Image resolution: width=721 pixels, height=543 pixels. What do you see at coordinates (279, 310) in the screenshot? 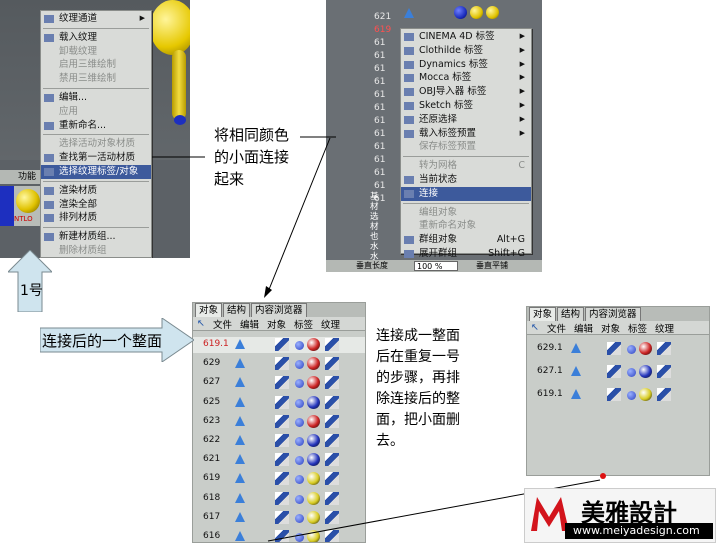
I see `tab-2: 内容浏览器` at bounding box center [279, 310].